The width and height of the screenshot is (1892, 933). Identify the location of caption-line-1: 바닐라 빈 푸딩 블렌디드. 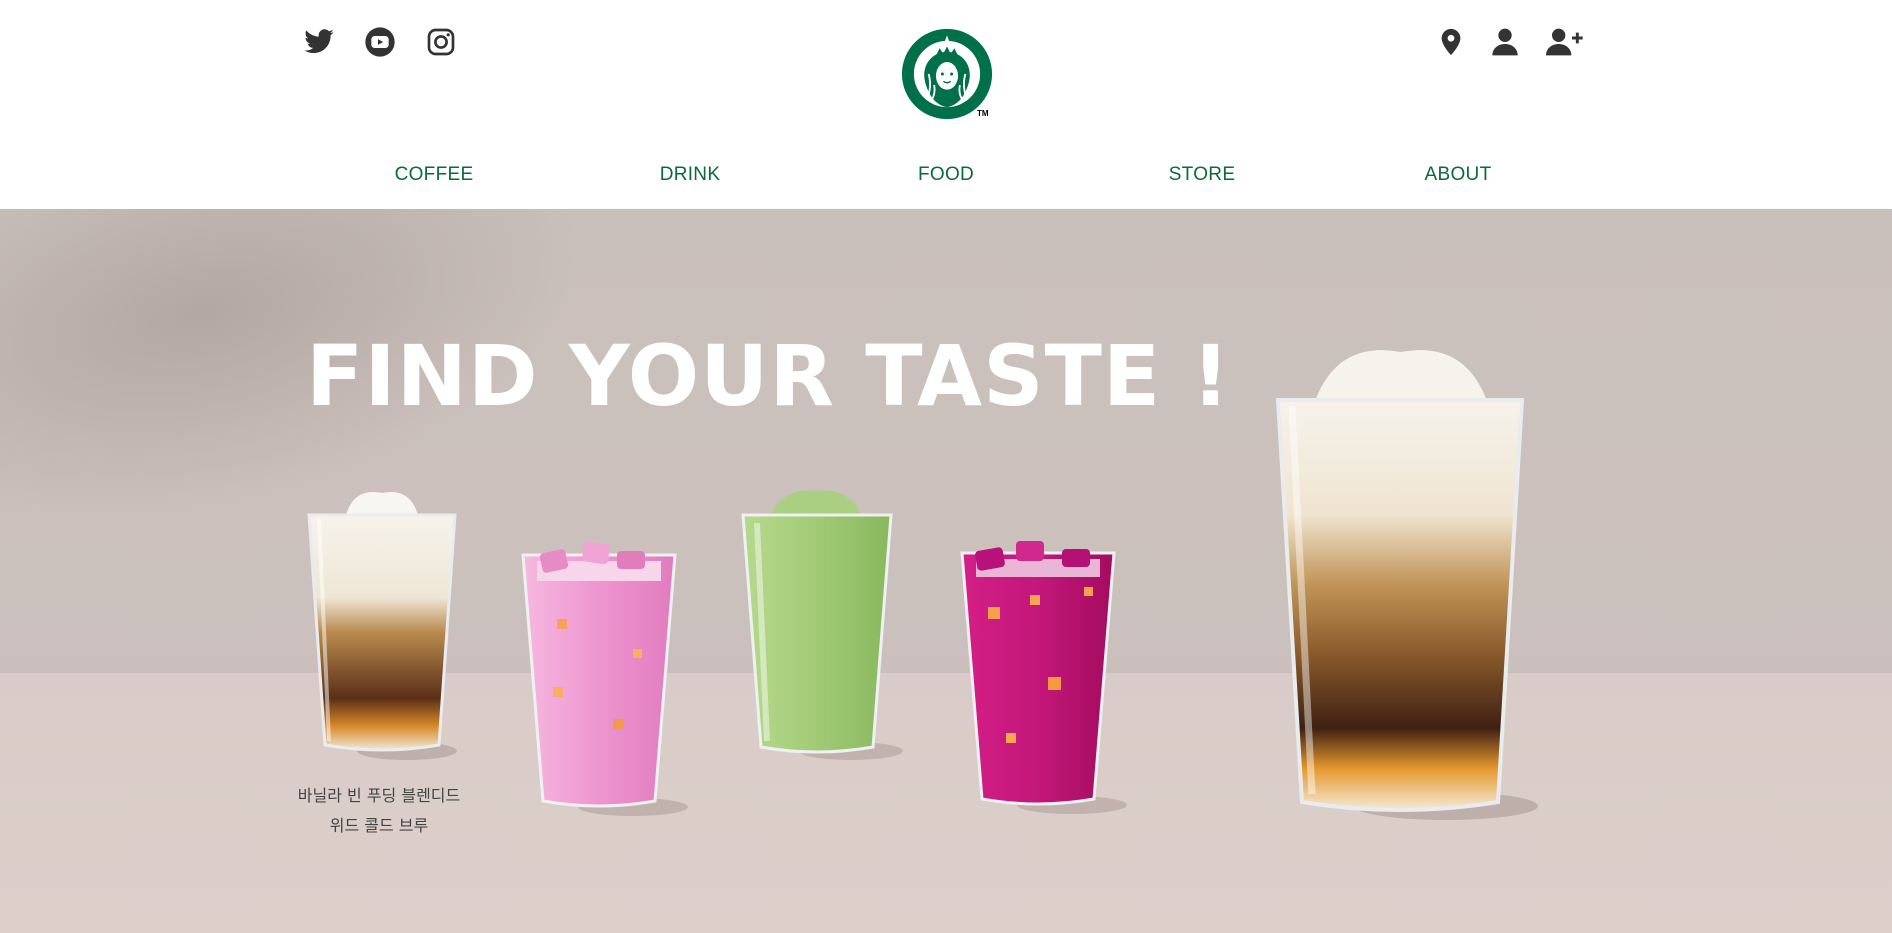
(379, 795).